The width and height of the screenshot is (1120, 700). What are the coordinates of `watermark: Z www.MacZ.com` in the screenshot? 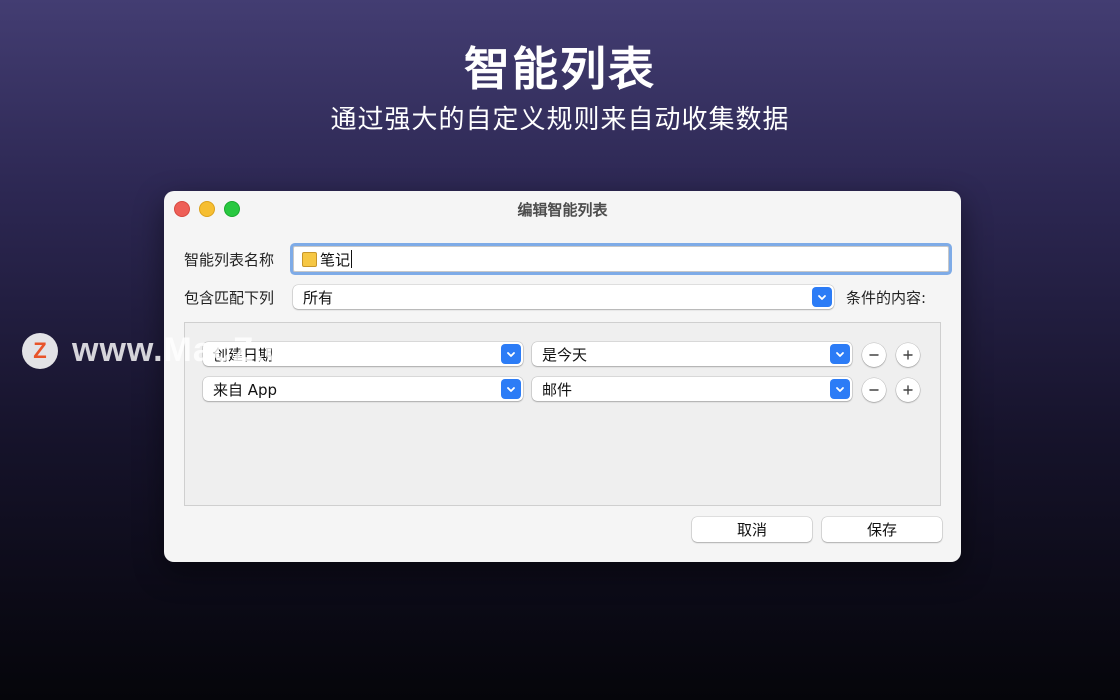 It's located at (180, 350).